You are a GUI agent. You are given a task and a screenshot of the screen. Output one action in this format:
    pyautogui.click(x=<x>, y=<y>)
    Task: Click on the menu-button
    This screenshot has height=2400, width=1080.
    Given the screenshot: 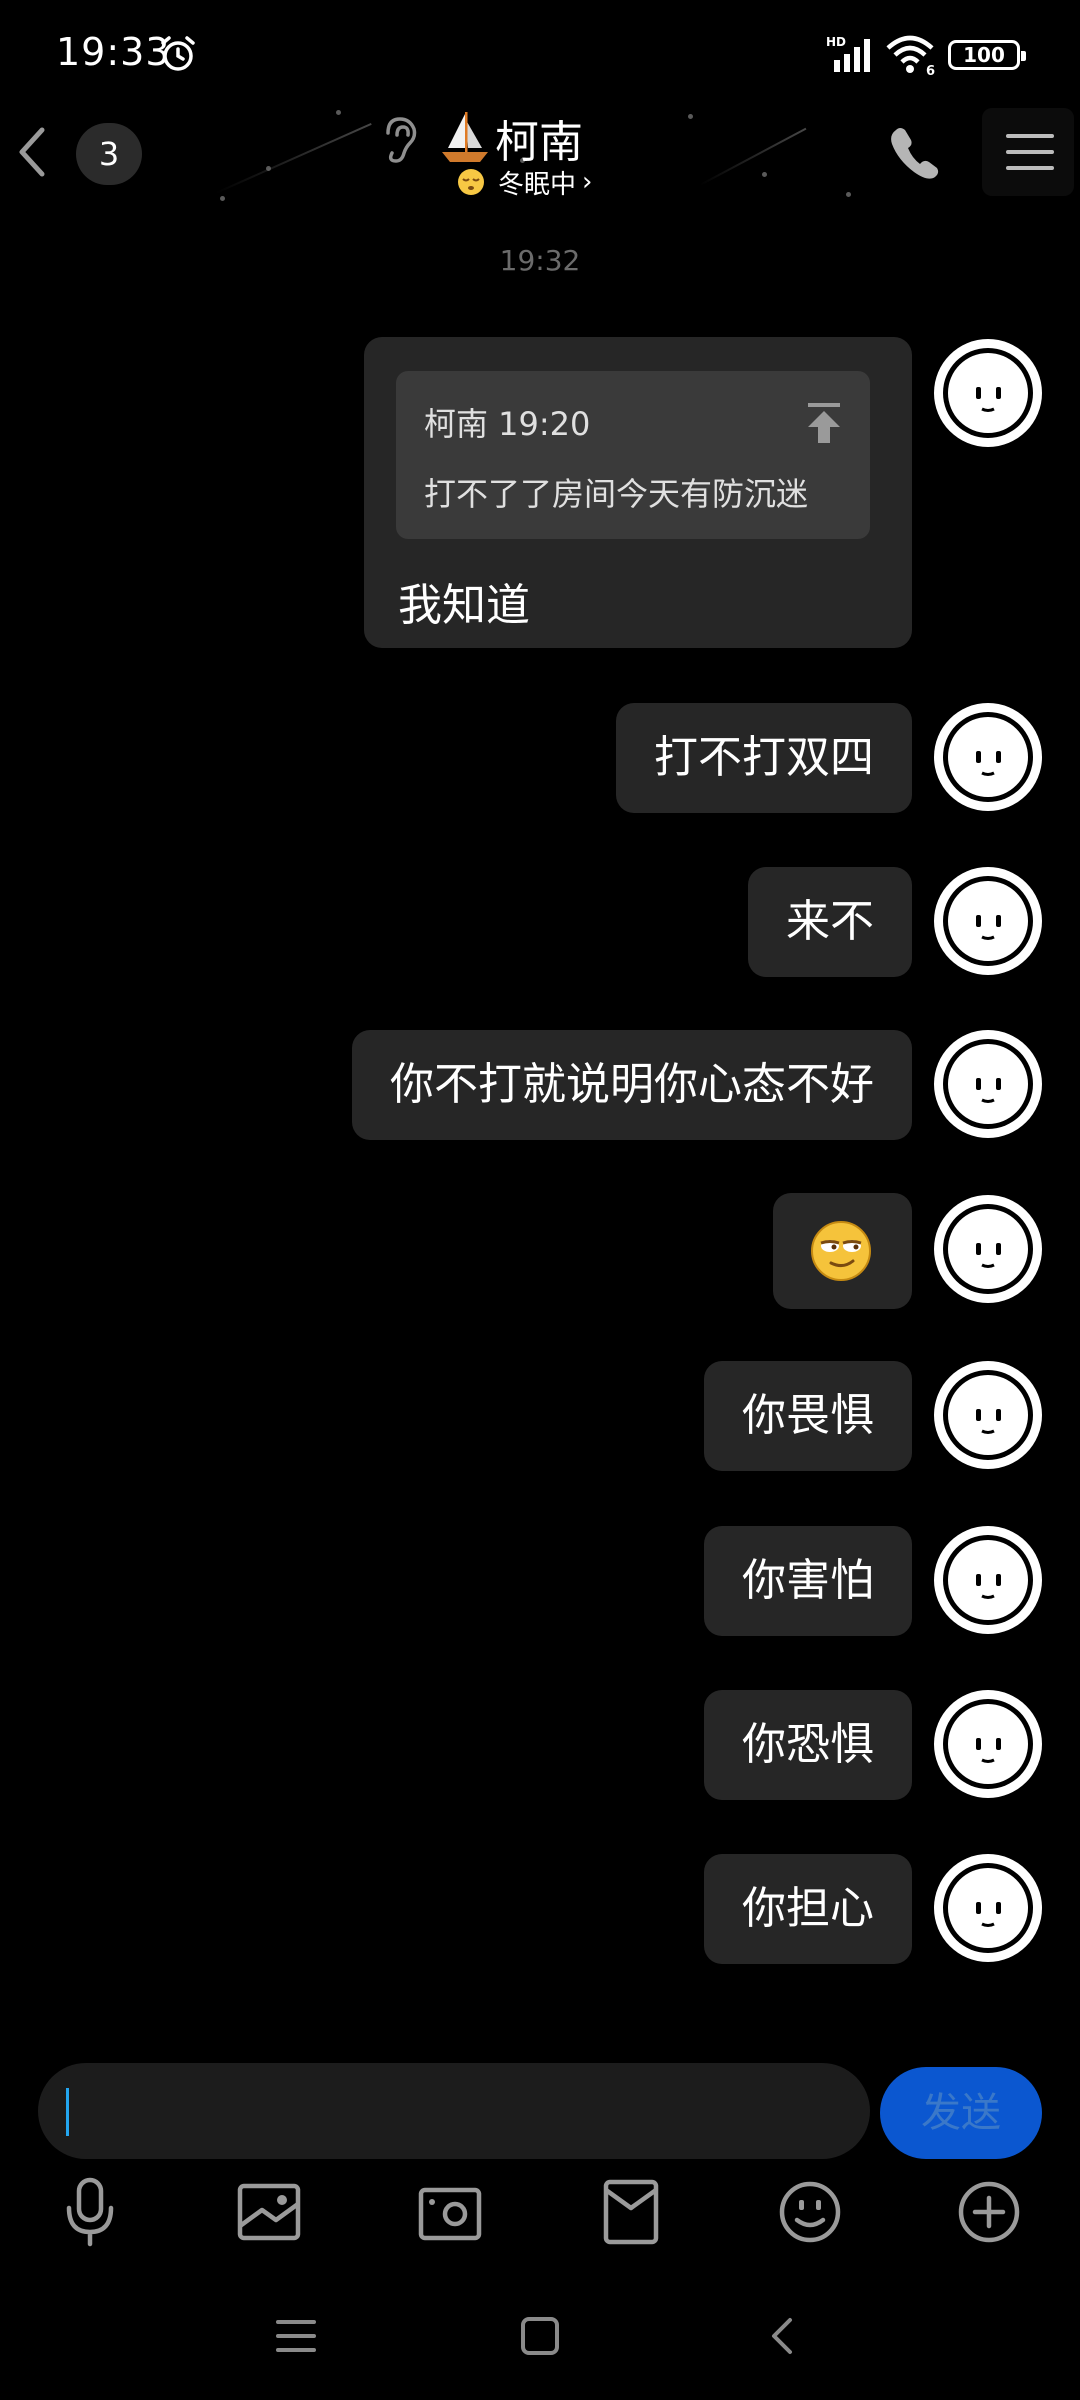 What is the action you would take?
    pyautogui.click(x=1028, y=152)
    